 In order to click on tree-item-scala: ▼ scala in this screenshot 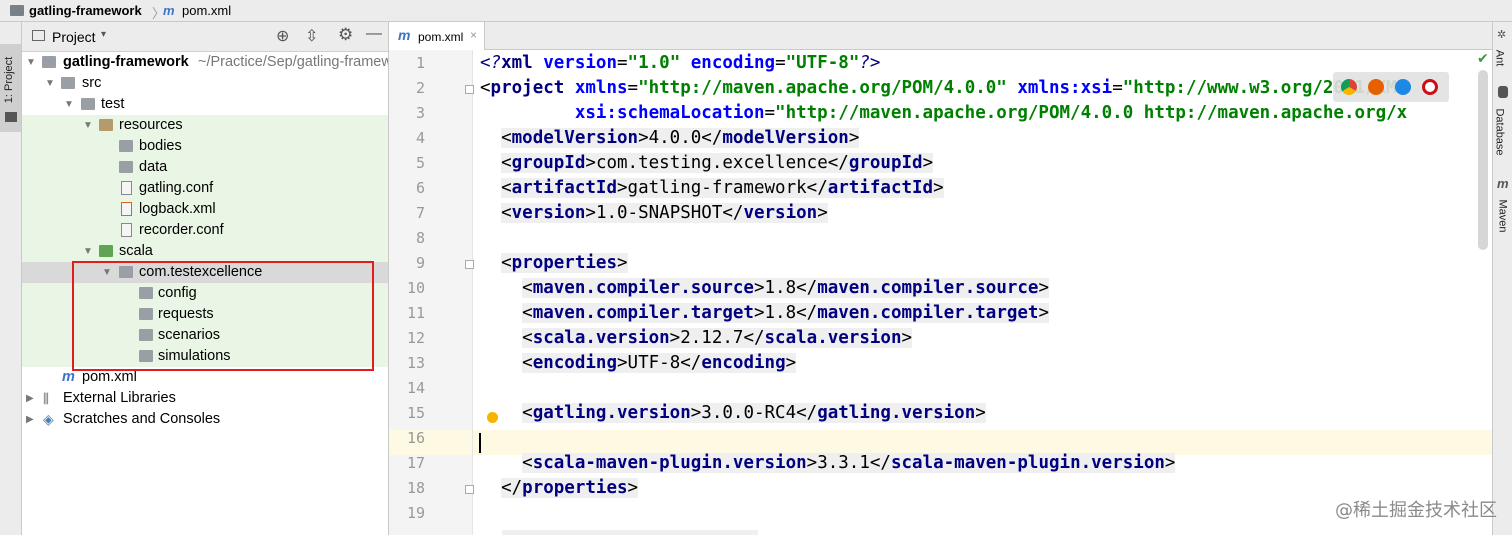, I will do `click(205, 251)`.